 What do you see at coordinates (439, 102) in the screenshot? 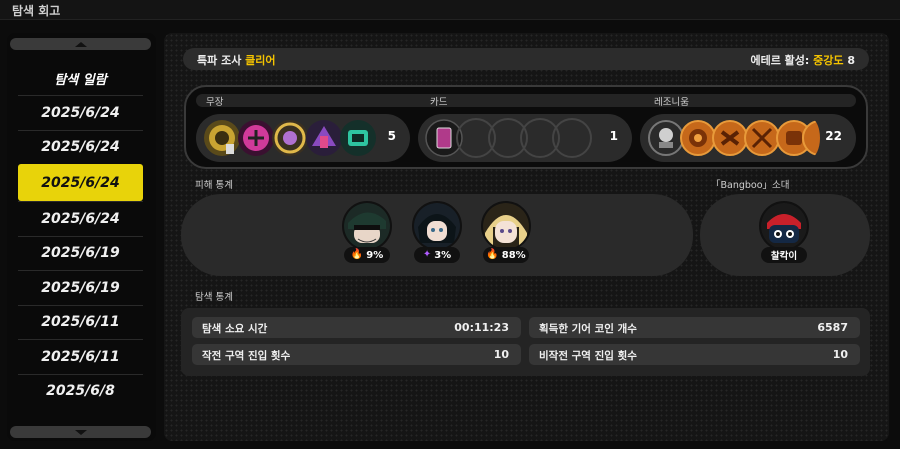
I see `cards-label: 카드` at bounding box center [439, 102].